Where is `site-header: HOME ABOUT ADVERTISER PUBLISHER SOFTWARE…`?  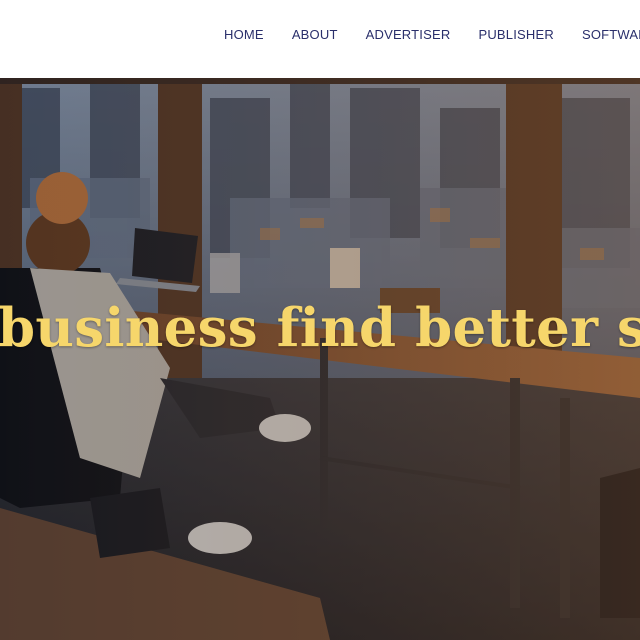 site-header: HOME ABOUT ADVERTISER PUBLISHER SOFTWARE… is located at coordinates (320, 39).